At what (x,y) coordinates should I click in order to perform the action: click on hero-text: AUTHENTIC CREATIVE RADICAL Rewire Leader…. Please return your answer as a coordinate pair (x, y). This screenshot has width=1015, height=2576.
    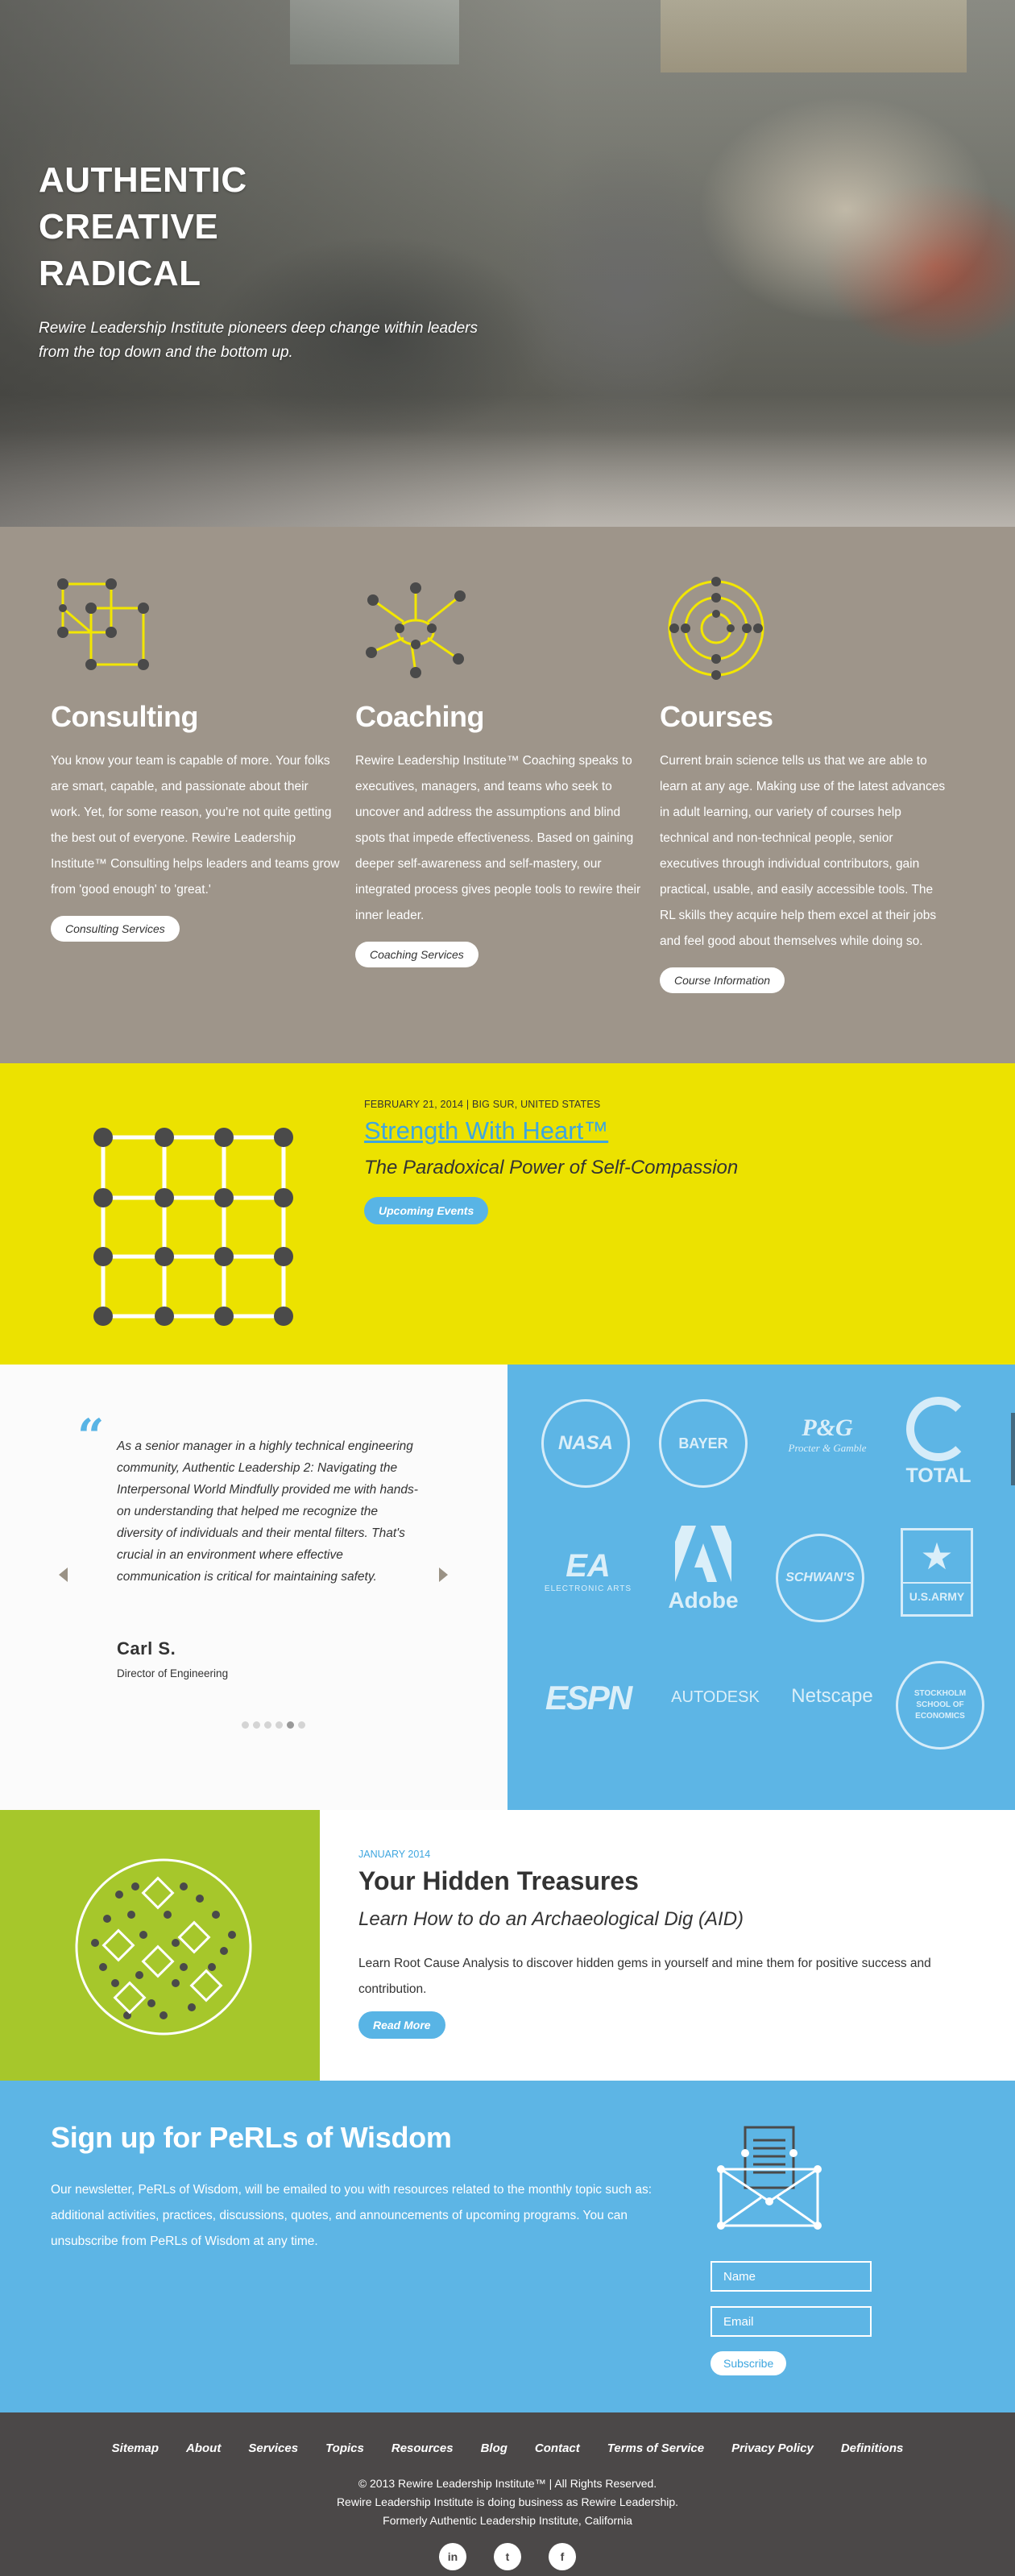
    Looking at the image, I should click on (264, 261).